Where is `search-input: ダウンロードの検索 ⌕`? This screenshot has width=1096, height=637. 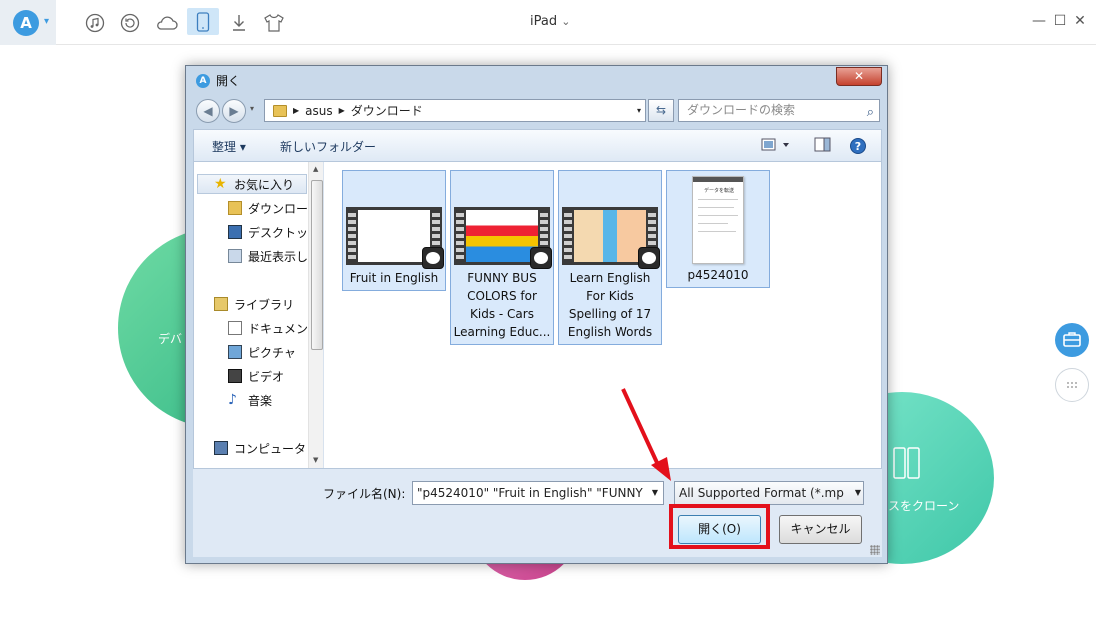
search-input: ダウンロードの検索 ⌕ is located at coordinates (779, 110).